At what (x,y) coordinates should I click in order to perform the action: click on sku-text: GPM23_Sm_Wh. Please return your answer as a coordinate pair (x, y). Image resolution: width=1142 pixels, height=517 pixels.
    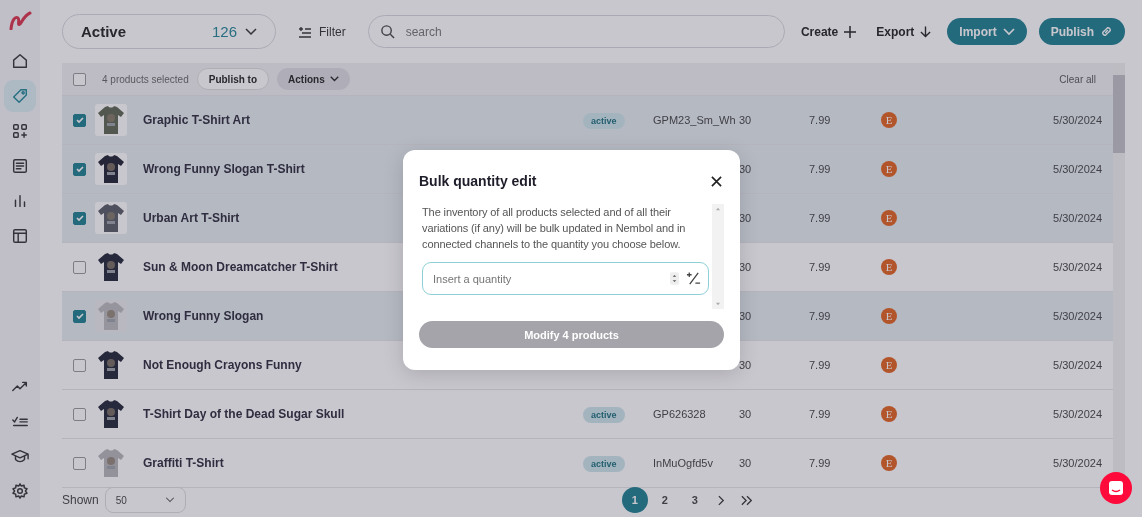
    Looking at the image, I should click on (694, 120).